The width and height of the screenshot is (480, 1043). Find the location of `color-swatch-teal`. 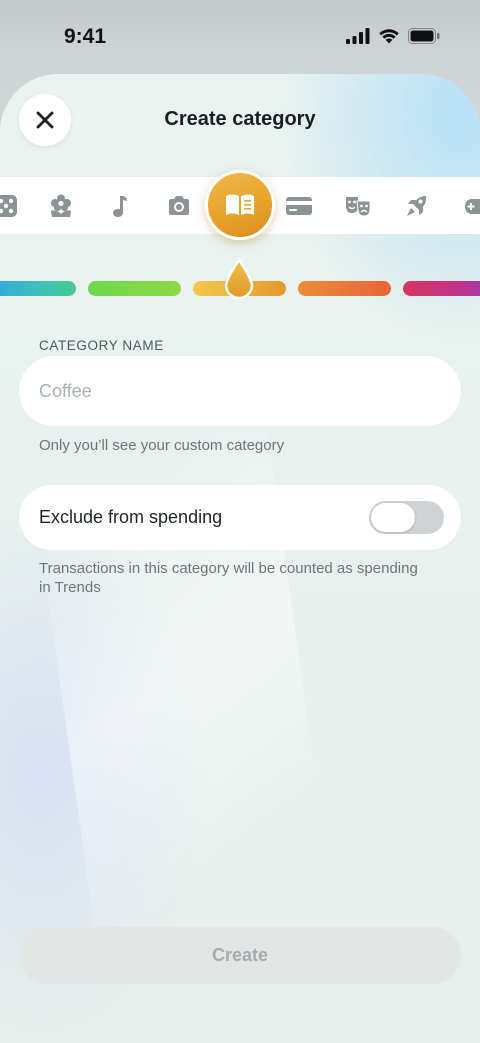

color-swatch-teal is located at coordinates (38, 288).